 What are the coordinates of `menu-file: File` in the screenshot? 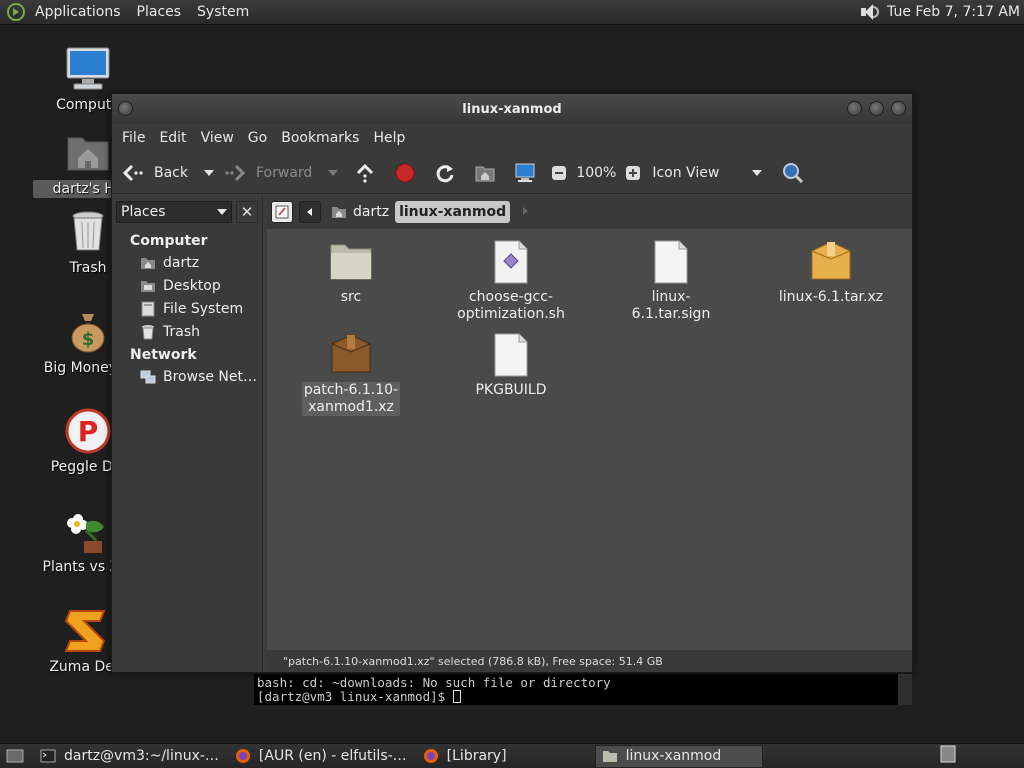 It's located at (133, 138).